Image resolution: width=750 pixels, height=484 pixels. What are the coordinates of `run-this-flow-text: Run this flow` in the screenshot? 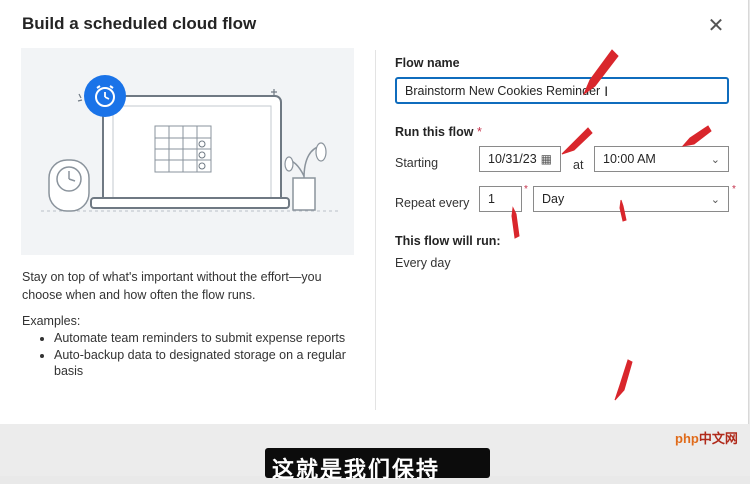 It's located at (434, 132).